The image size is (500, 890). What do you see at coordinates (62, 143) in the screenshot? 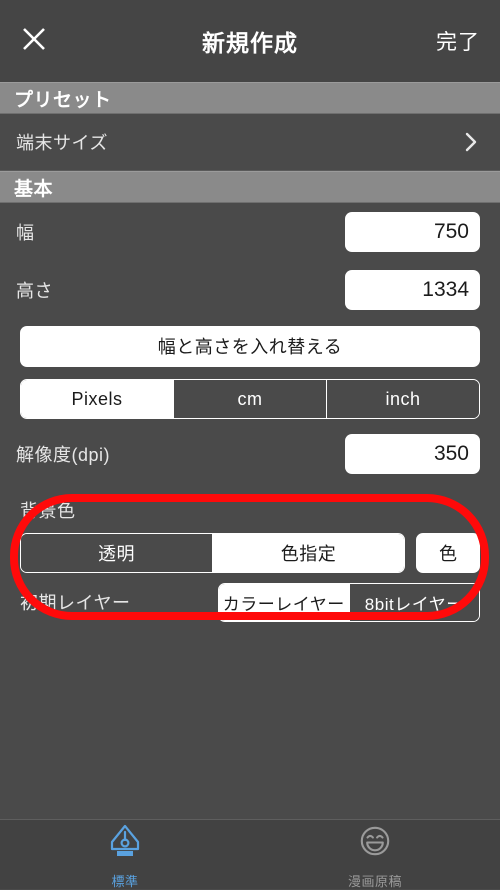
I see `row-device-size-label: 端末サイズ` at bounding box center [62, 143].